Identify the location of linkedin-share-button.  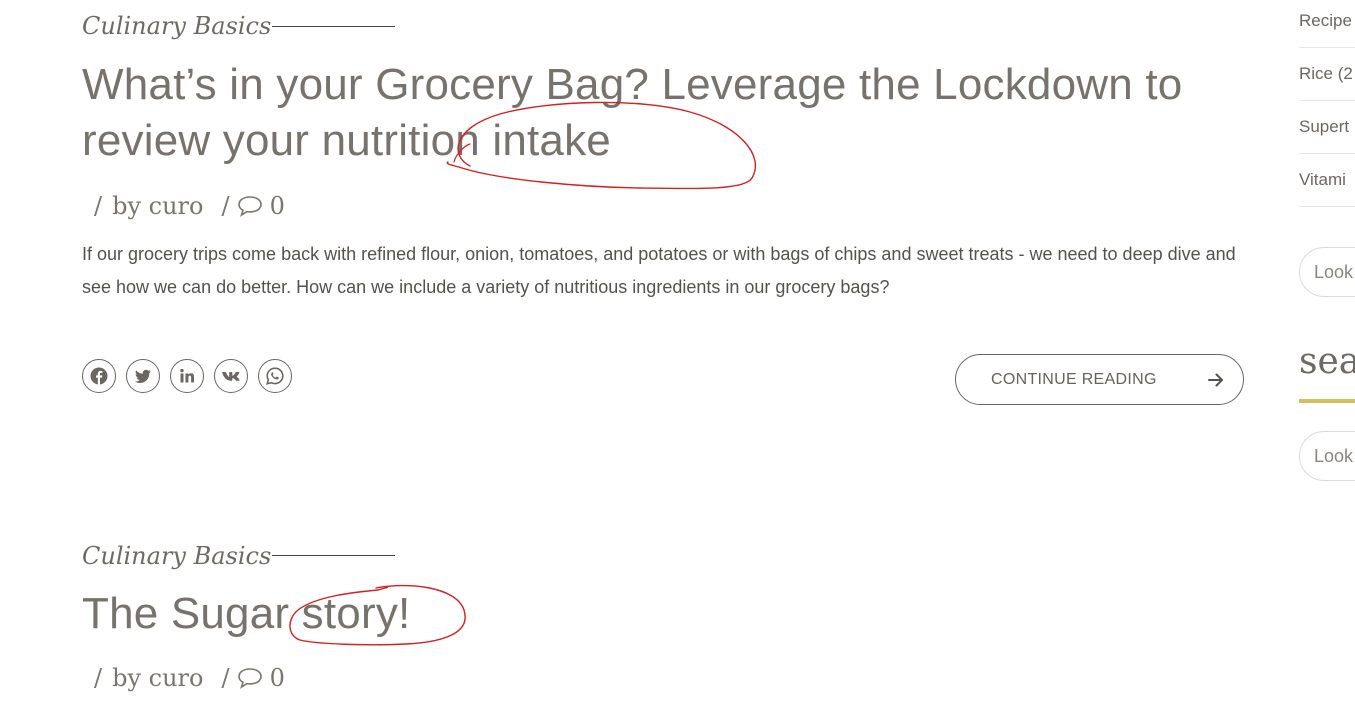
(187, 376).